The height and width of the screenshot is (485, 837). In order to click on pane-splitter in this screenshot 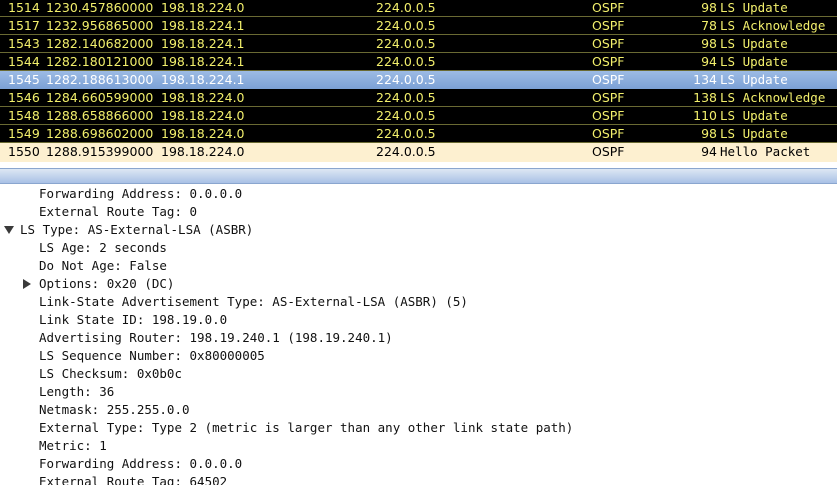, I will do `click(418, 176)`.